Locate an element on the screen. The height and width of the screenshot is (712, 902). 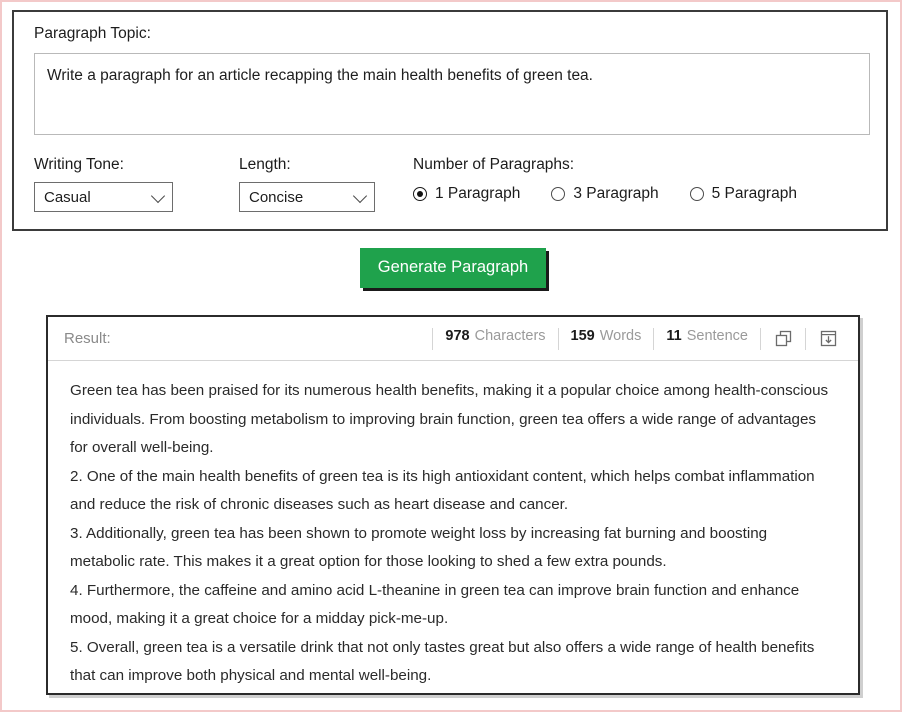
radio-5-paragraph-label: 5 Paragraph is located at coordinates (754, 193).